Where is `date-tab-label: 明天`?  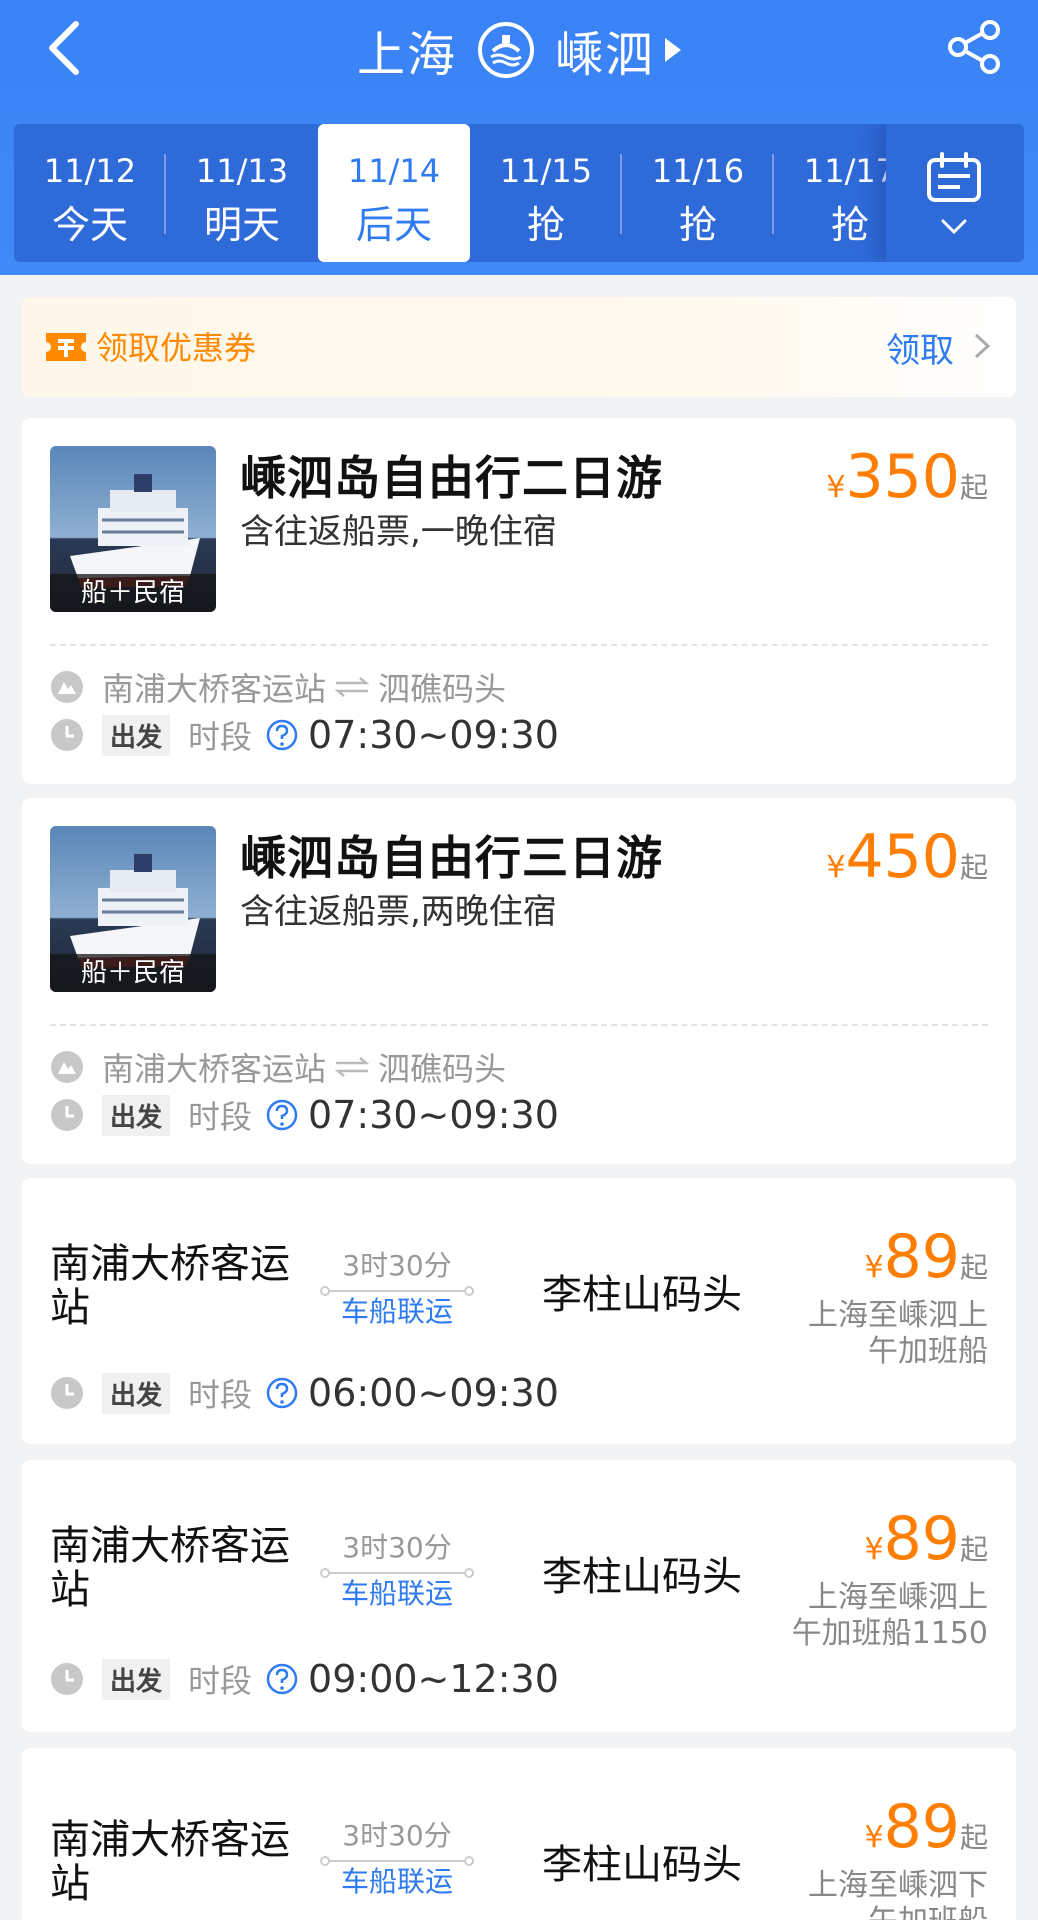 date-tab-label: 明天 is located at coordinates (241, 225).